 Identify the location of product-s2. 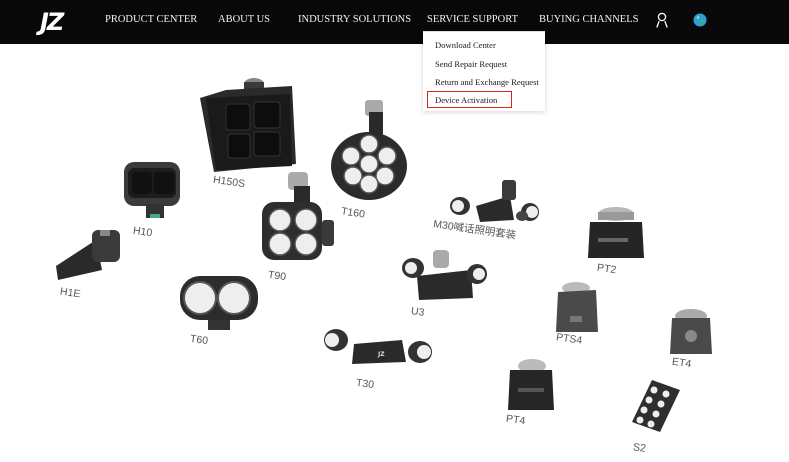
(657, 406).